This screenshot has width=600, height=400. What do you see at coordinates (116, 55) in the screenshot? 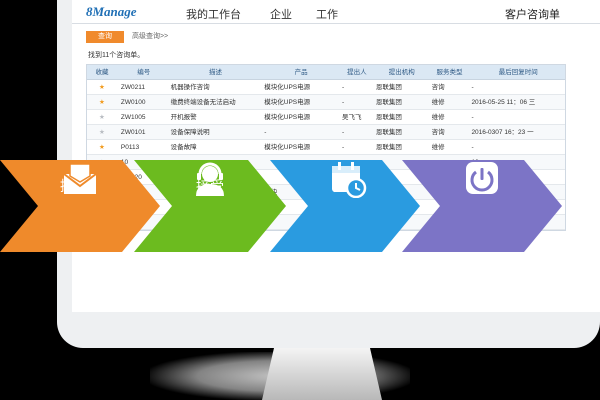
I see `result-count: 找到11个咨询单。` at bounding box center [116, 55].